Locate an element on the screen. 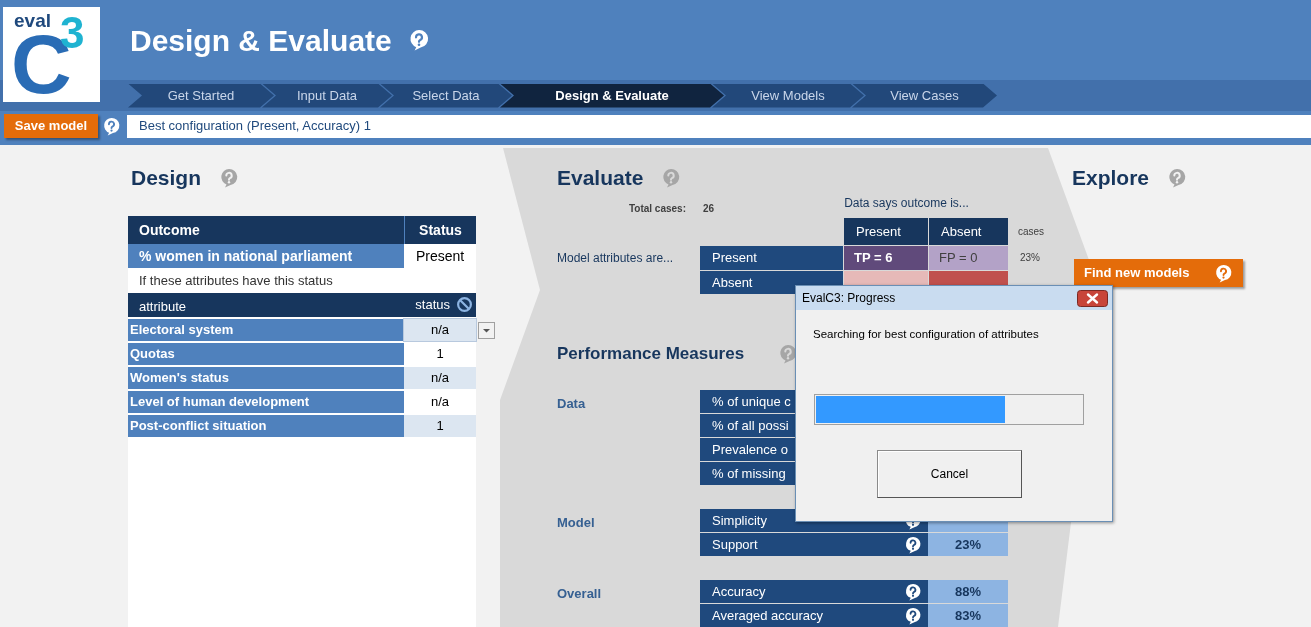  section-title: Performance Measures is located at coordinates (651, 354).